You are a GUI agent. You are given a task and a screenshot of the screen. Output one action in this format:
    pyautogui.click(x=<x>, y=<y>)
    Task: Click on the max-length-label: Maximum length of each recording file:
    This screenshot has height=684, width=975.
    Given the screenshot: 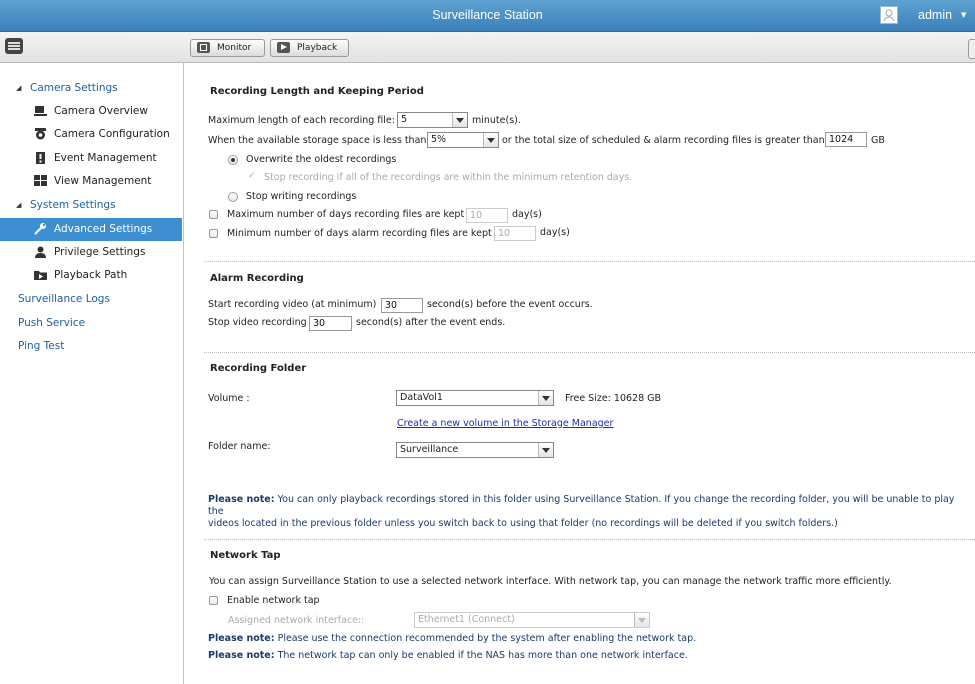 What is the action you would take?
    pyautogui.click(x=301, y=120)
    